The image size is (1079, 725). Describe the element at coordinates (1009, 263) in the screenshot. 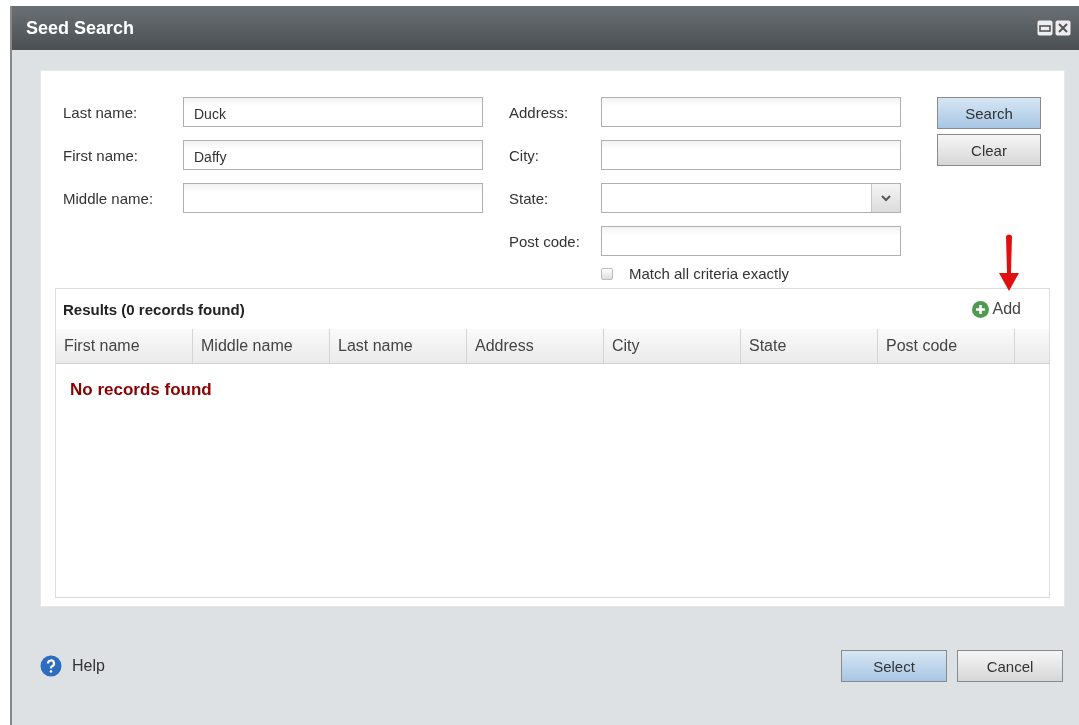

I see `pointer-arrow` at that location.